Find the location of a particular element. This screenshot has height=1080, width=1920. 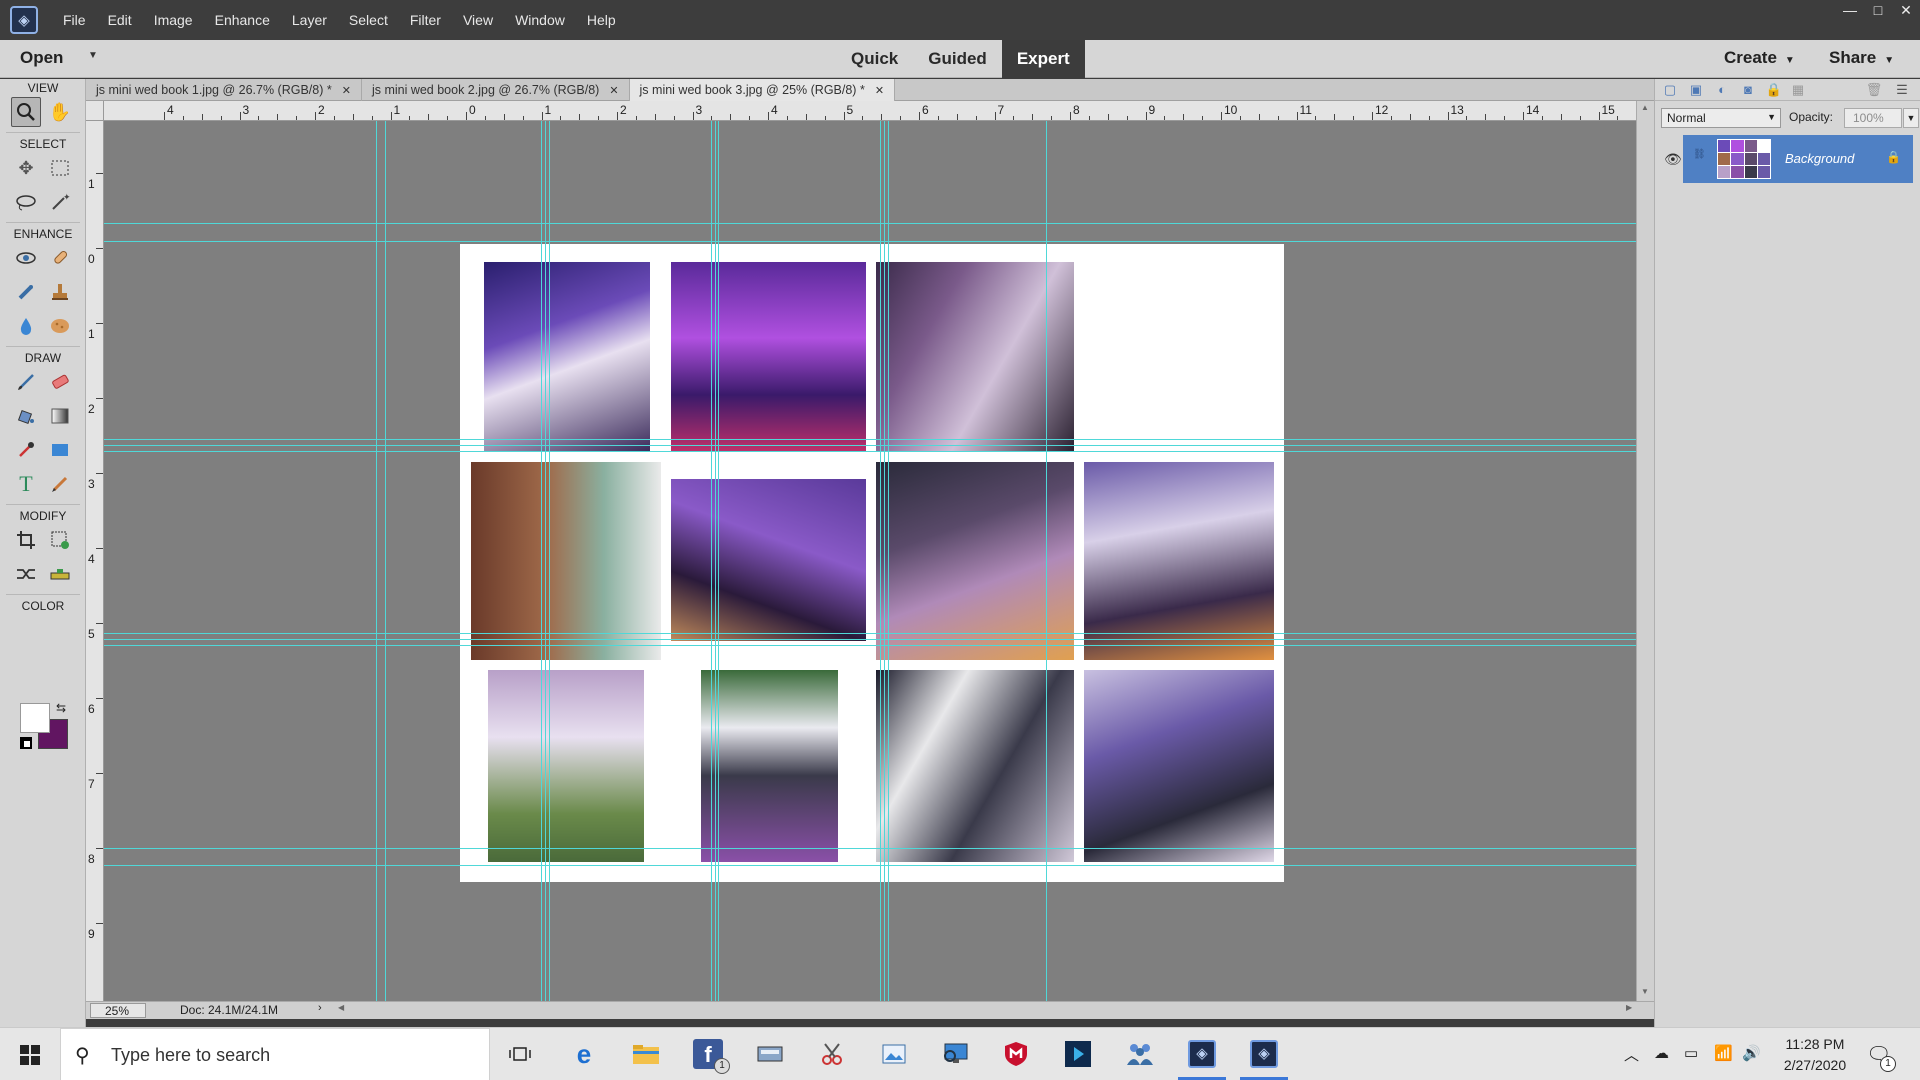

hand-tool-icon: ✋ is located at coordinates (60, 112).